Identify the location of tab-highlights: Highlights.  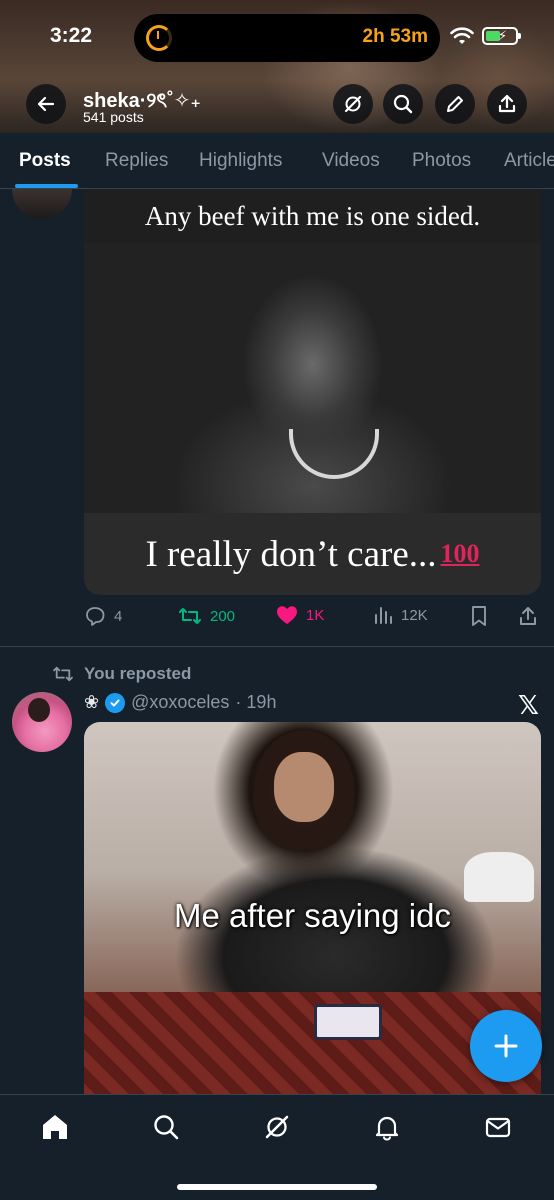
(240, 161).